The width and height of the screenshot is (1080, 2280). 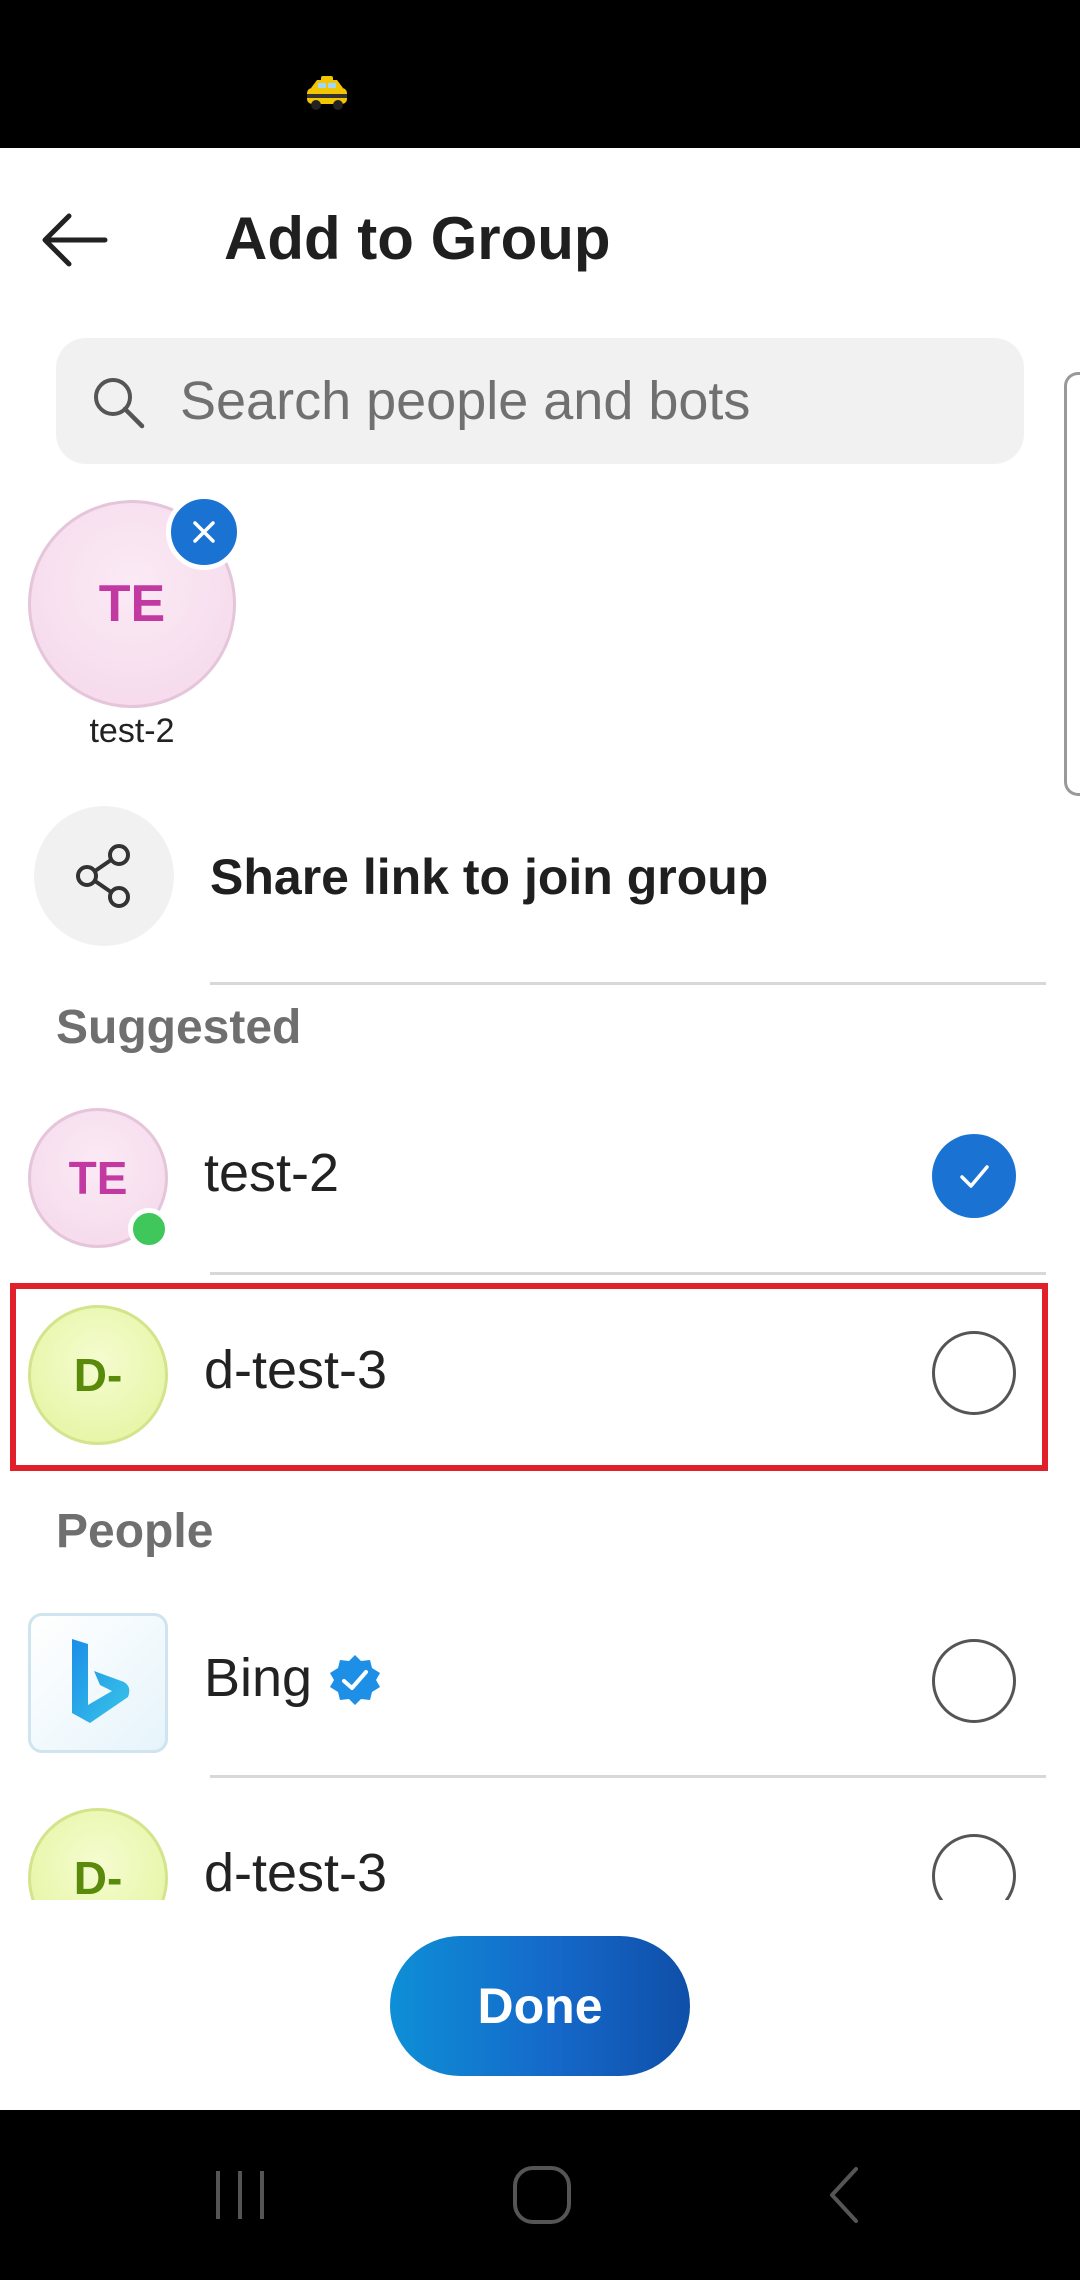 What do you see at coordinates (590, 401) in the screenshot?
I see `search-input` at bounding box center [590, 401].